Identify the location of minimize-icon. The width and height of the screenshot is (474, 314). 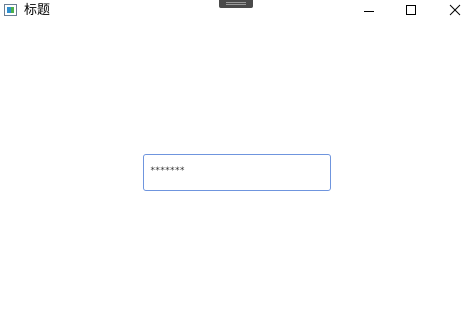
(369, 11).